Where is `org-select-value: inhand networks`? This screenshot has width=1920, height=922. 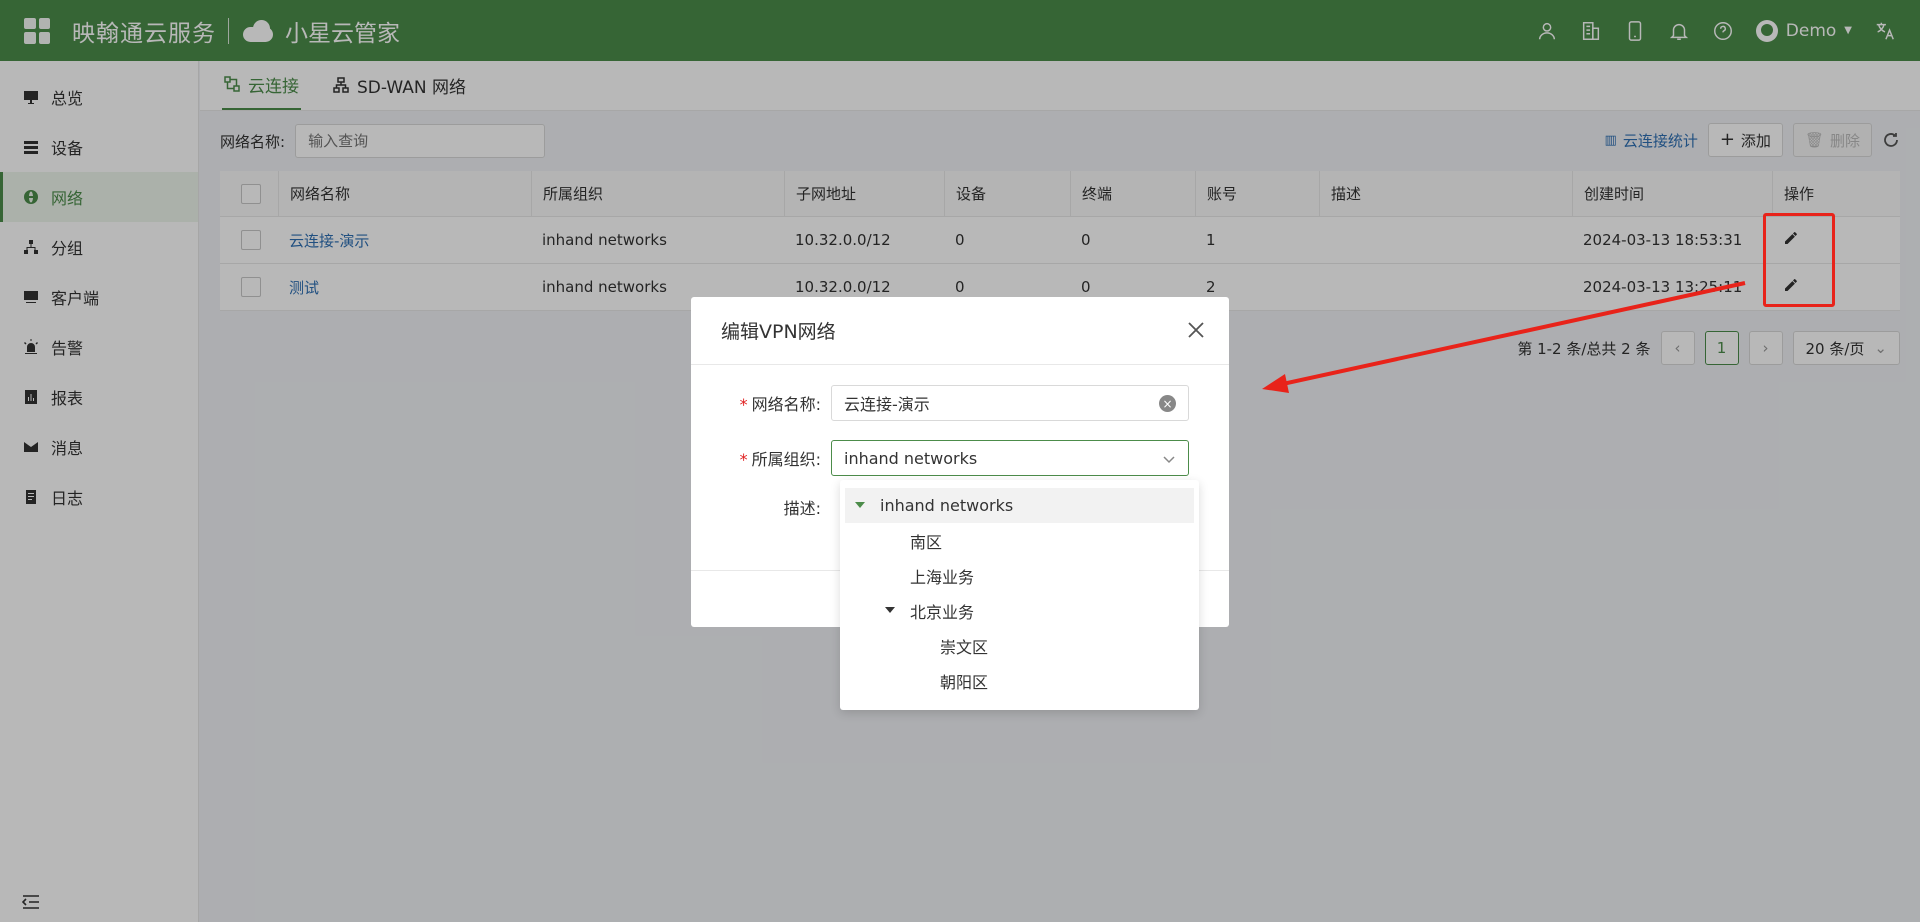 org-select-value: inhand networks is located at coordinates (911, 458).